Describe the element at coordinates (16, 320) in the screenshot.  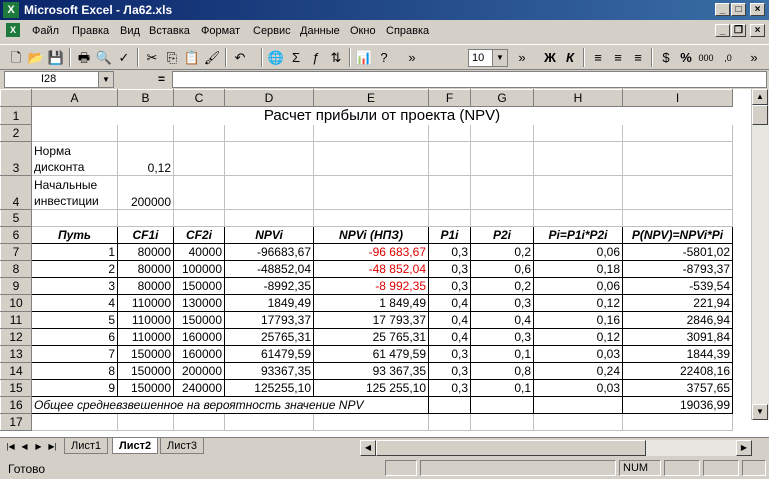
I see `row-header: 11` at that location.